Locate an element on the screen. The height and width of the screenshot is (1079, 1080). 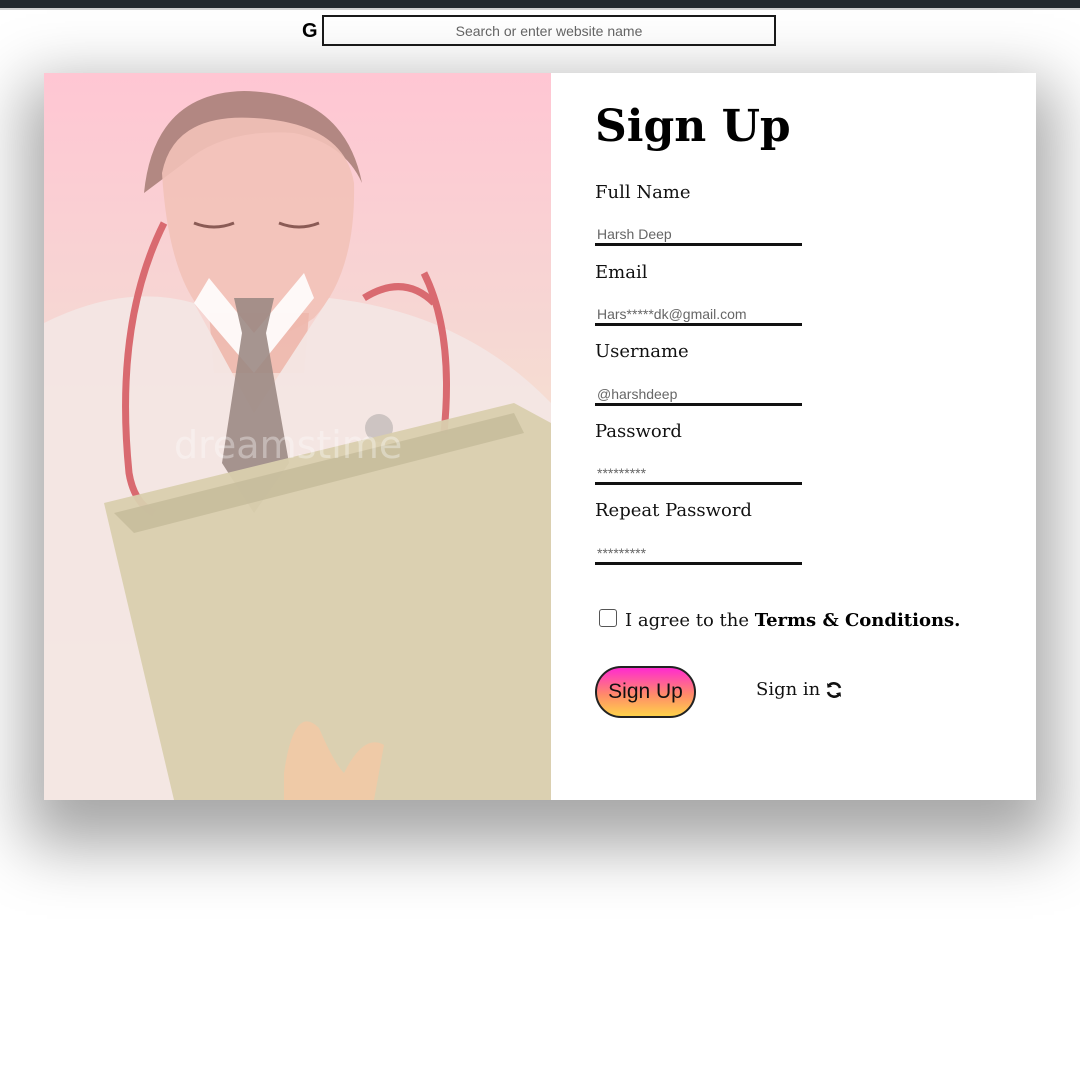
signup-button: Sign Up is located at coordinates (645, 692).